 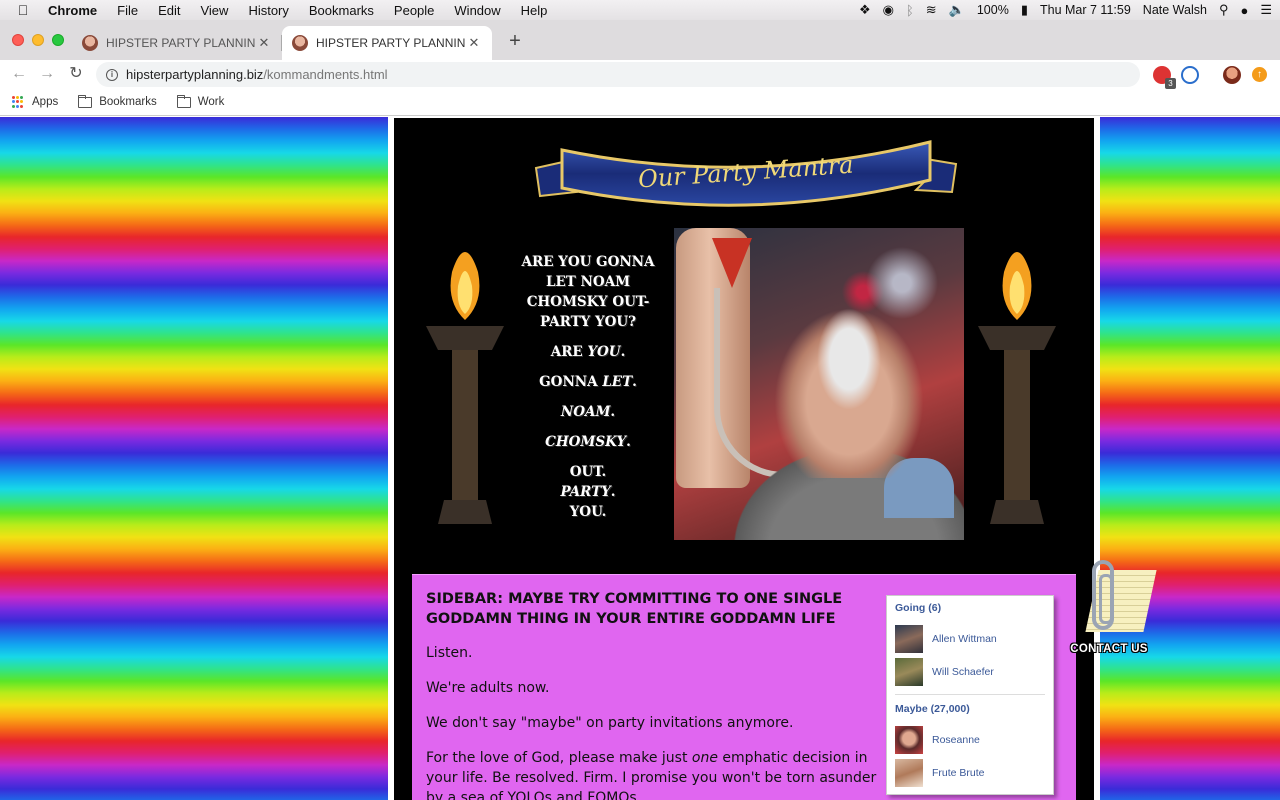 I want to click on update-arrow-icon: ↑, so click(x=1259, y=74).